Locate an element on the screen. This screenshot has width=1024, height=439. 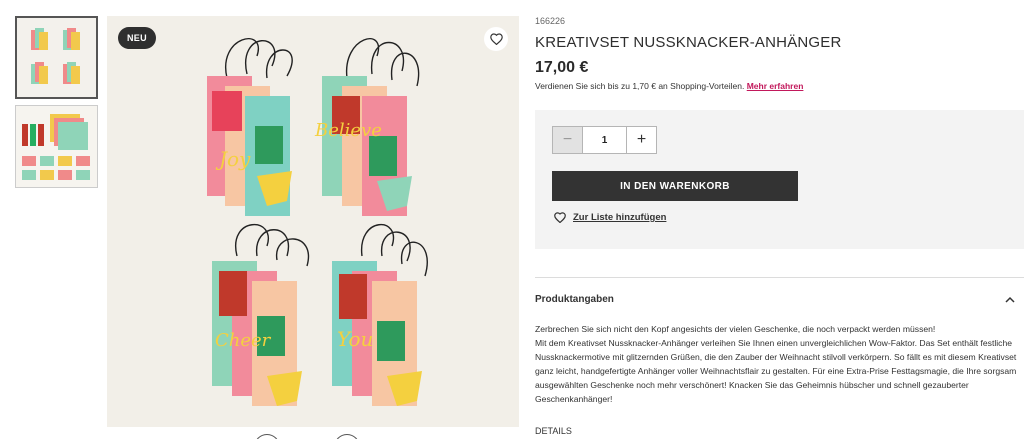
new-badge: NEU is located at coordinates (137, 38).